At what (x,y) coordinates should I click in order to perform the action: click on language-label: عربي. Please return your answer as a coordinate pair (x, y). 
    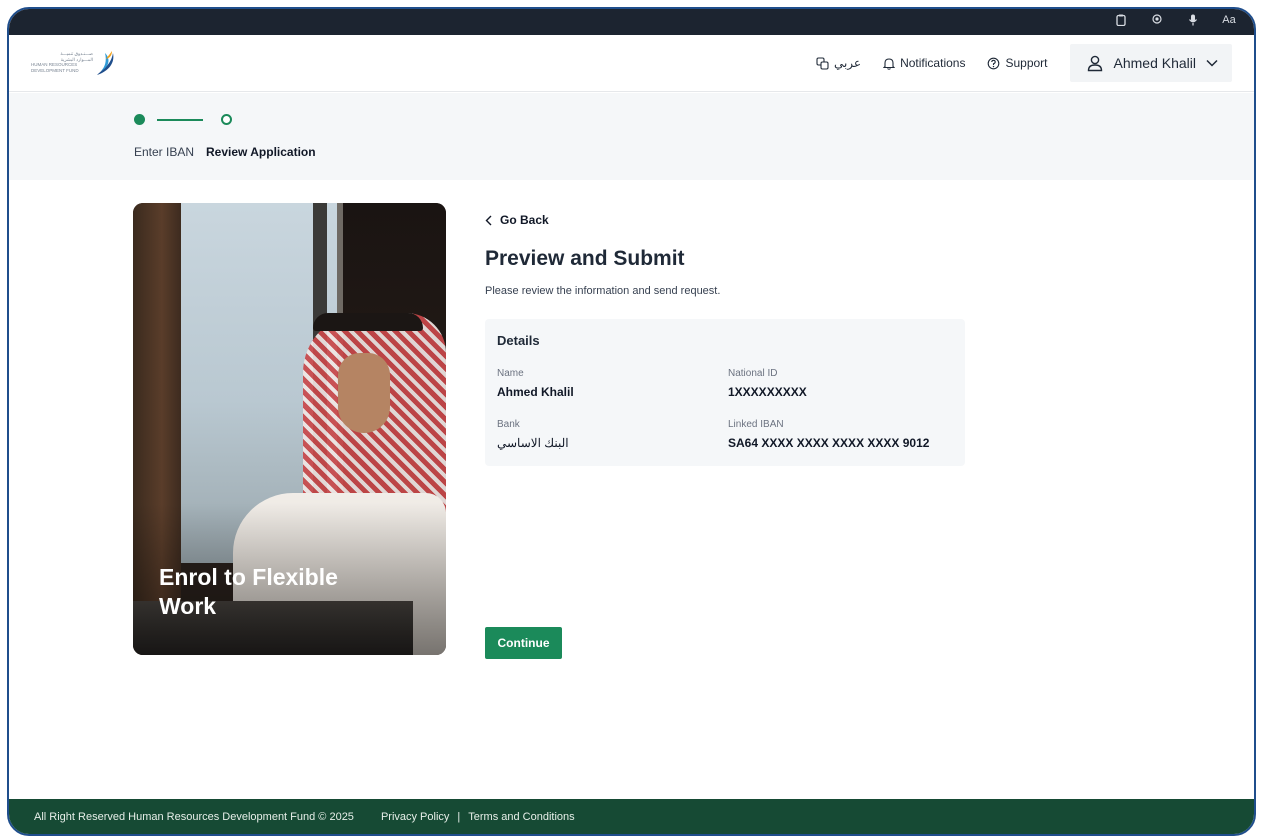
    Looking at the image, I should click on (847, 63).